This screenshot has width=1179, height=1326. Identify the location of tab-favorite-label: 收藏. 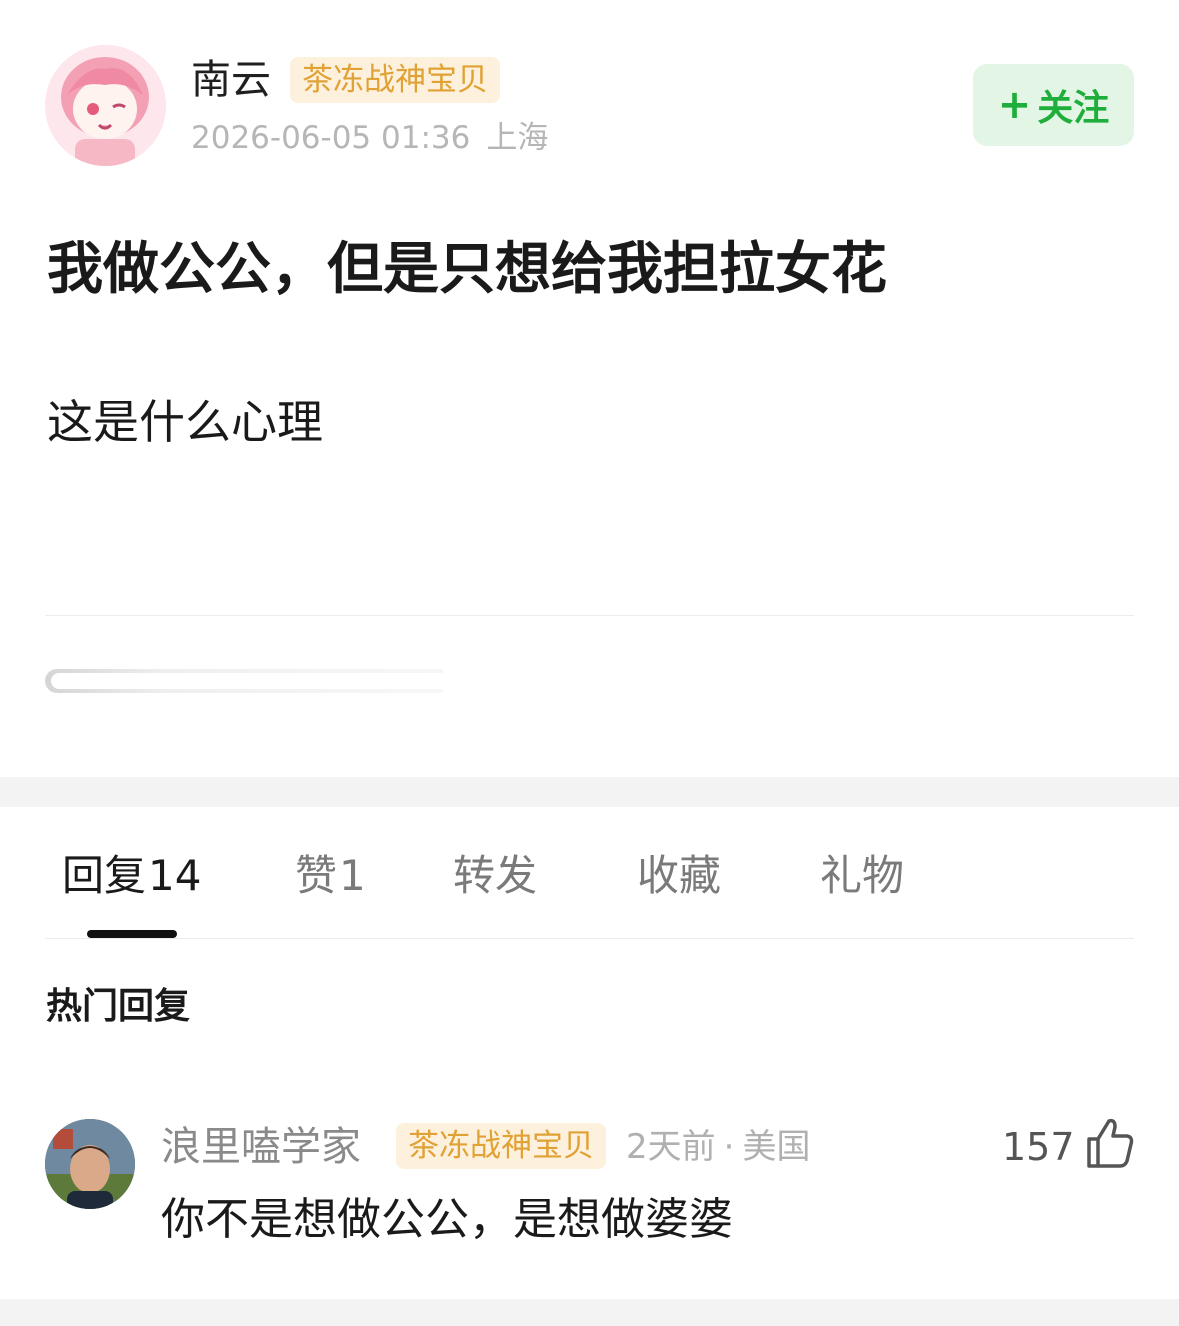
(679, 875).